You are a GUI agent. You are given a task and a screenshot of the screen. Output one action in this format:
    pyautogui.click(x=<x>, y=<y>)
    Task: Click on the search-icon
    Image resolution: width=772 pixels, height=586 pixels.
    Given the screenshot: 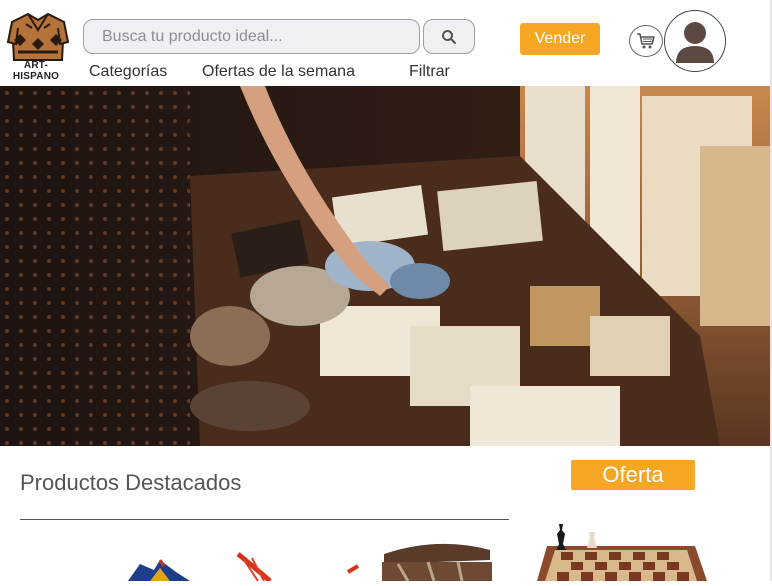 What is the action you would take?
    pyautogui.click(x=449, y=36)
    